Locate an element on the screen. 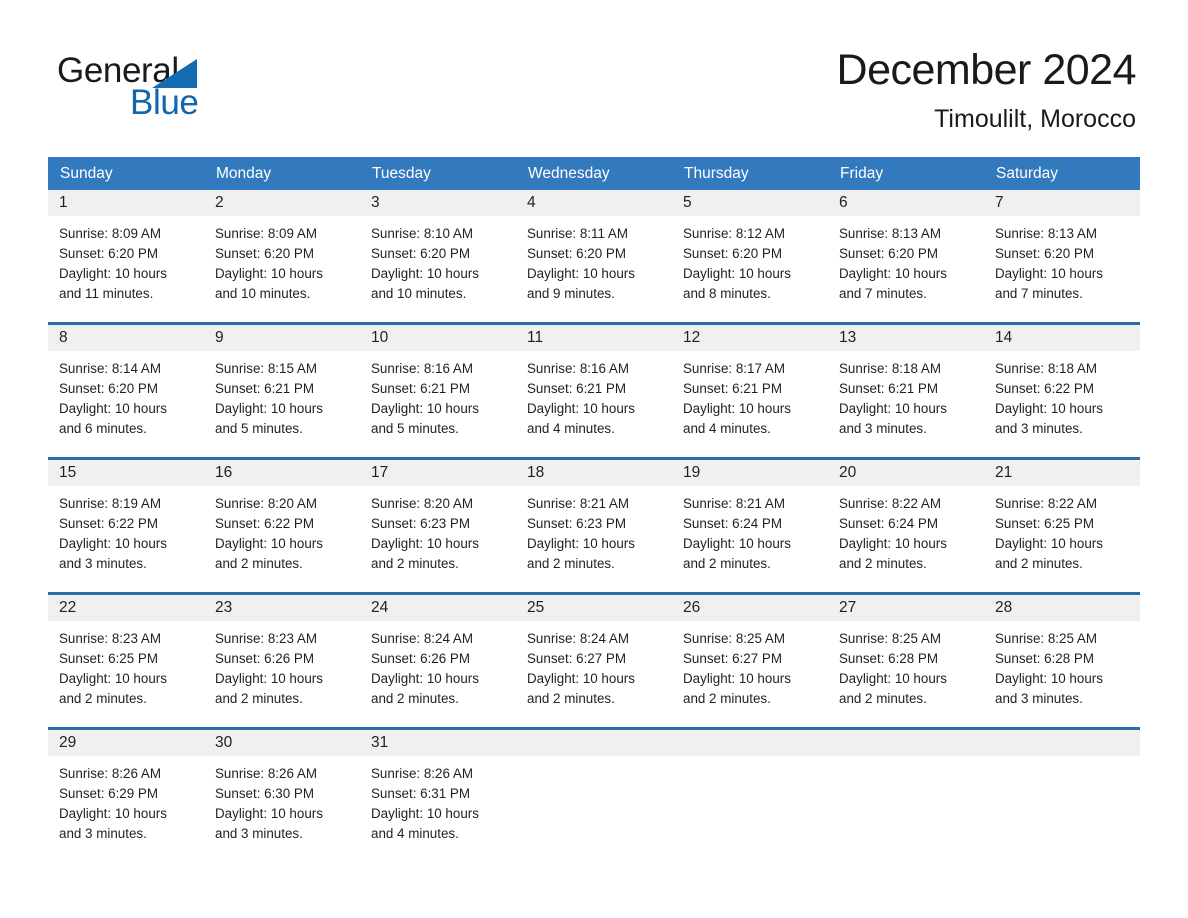 This screenshot has width=1188, height=918. sunrise-text: Sunrise: 8:23 AM is located at coordinates (266, 638).